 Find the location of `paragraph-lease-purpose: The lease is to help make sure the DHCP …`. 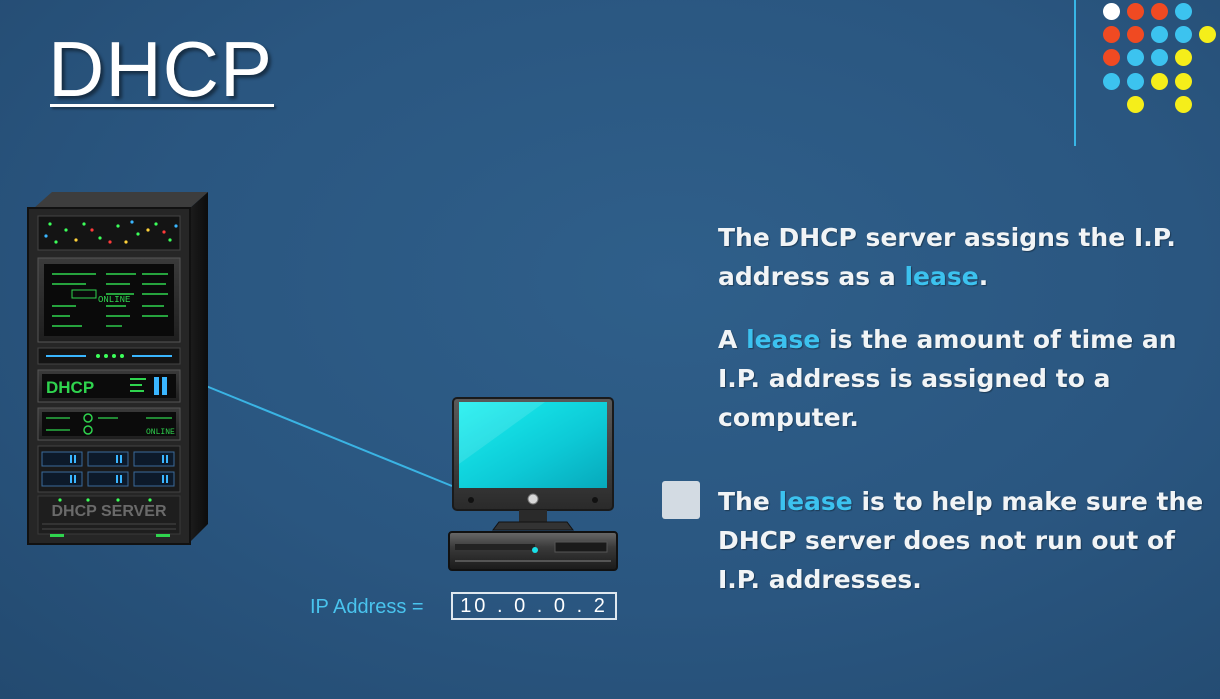

paragraph-lease-purpose: The lease is to help make sure the DHCP … is located at coordinates (963, 540).